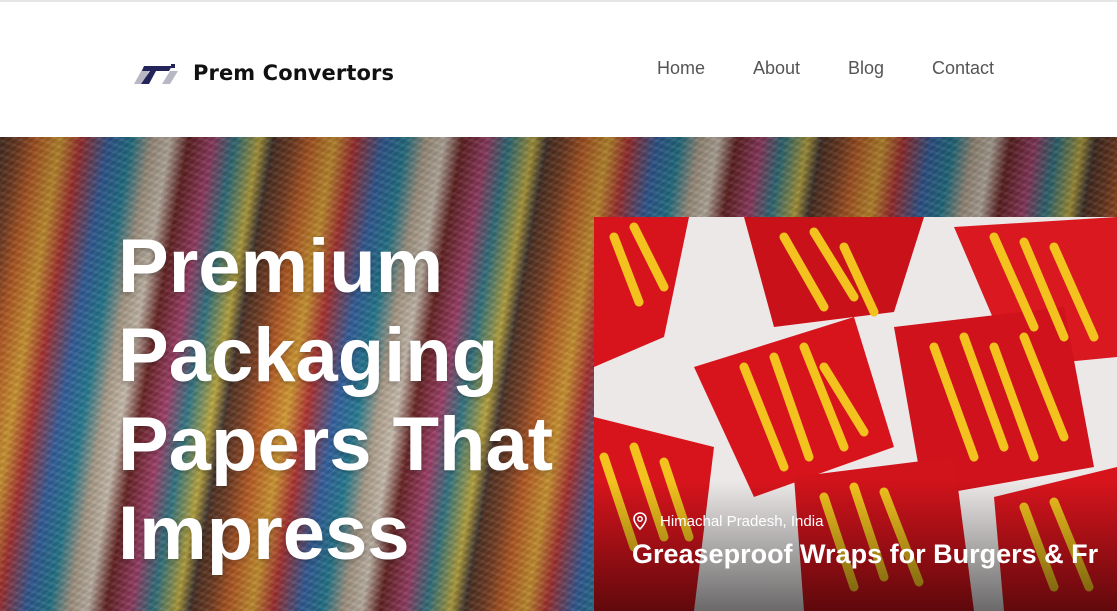  Describe the element at coordinates (865, 554) in the screenshot. I see `card-title: Greaseproof Wraps for Burgers & Fr` at that location.